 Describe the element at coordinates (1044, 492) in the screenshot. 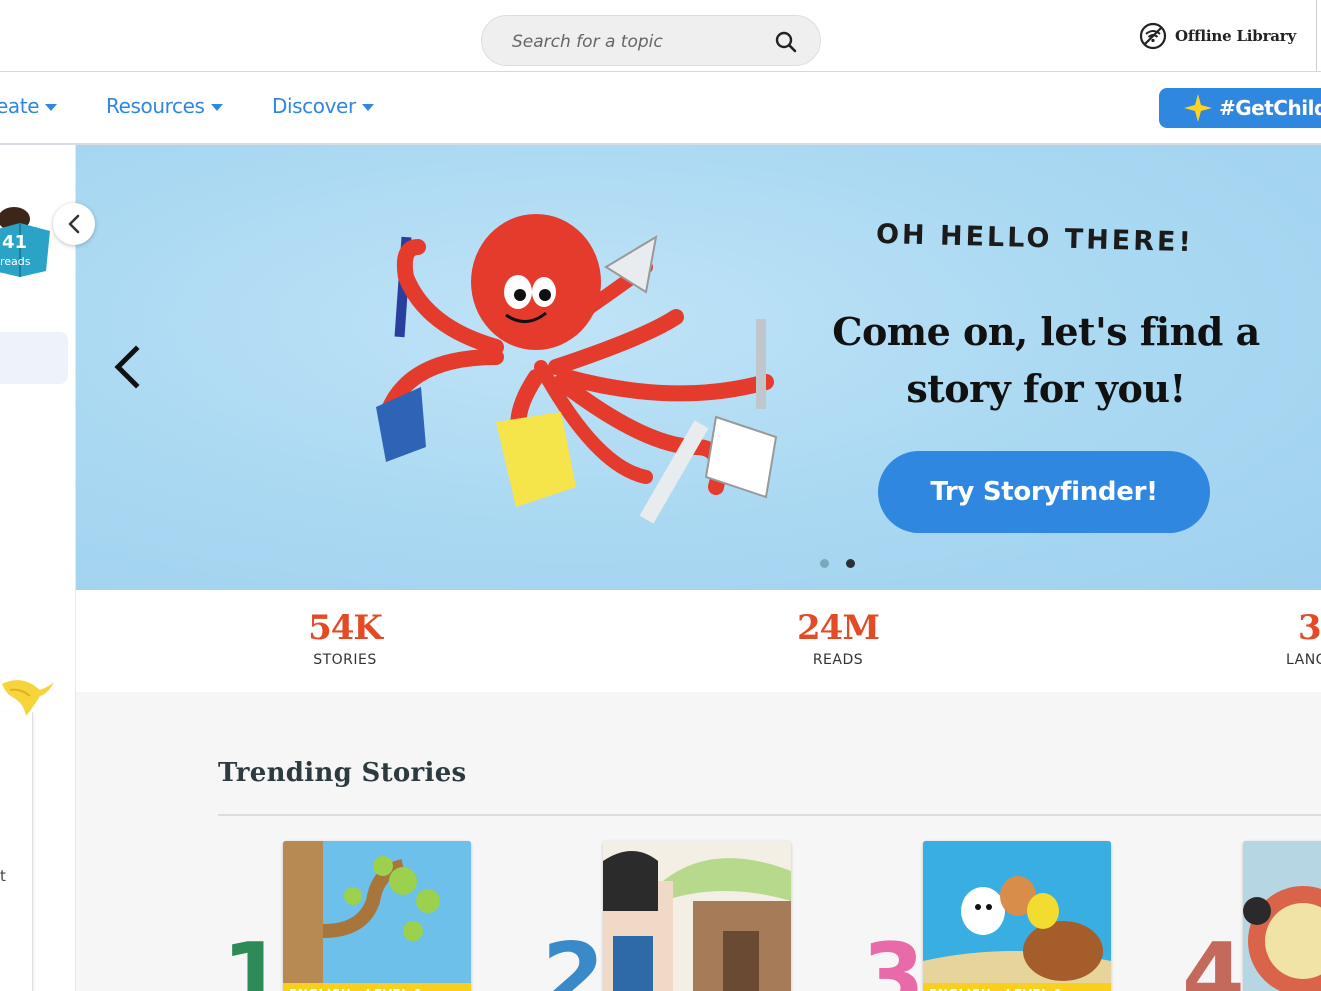

I see `try-storyfinder-button: Try Storyfinder!` at that location.